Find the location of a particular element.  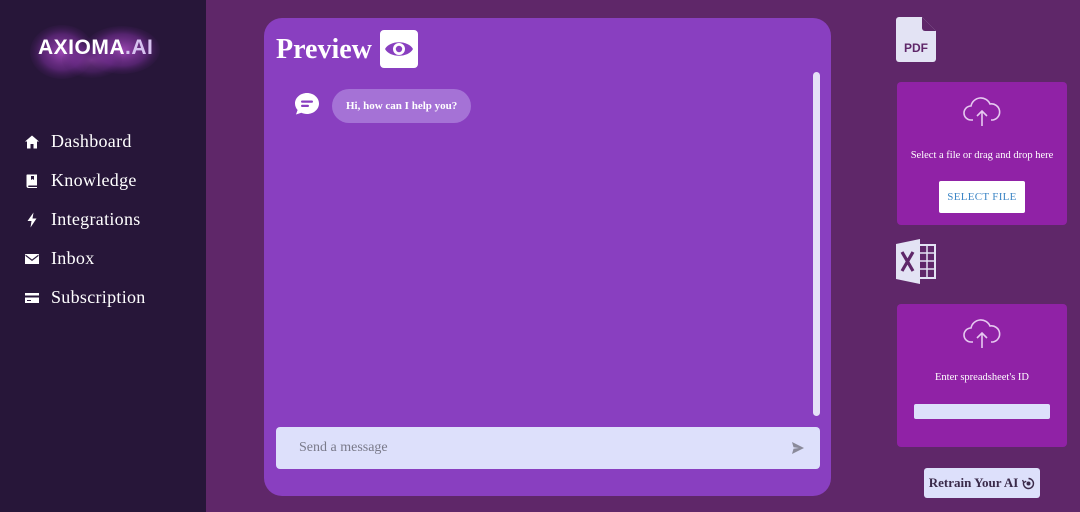

book-icon is located at coordinates (31, 181).